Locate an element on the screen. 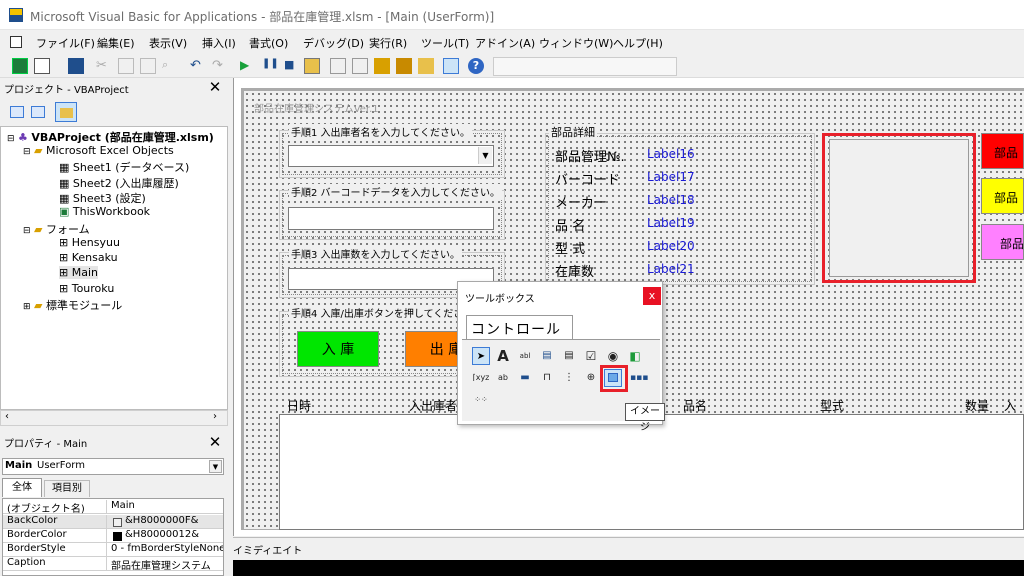 This screenshot has width=1024, height=576. tree-sheet3: ▦ Sheet3 (設定) is located at coordinates (102, 198).